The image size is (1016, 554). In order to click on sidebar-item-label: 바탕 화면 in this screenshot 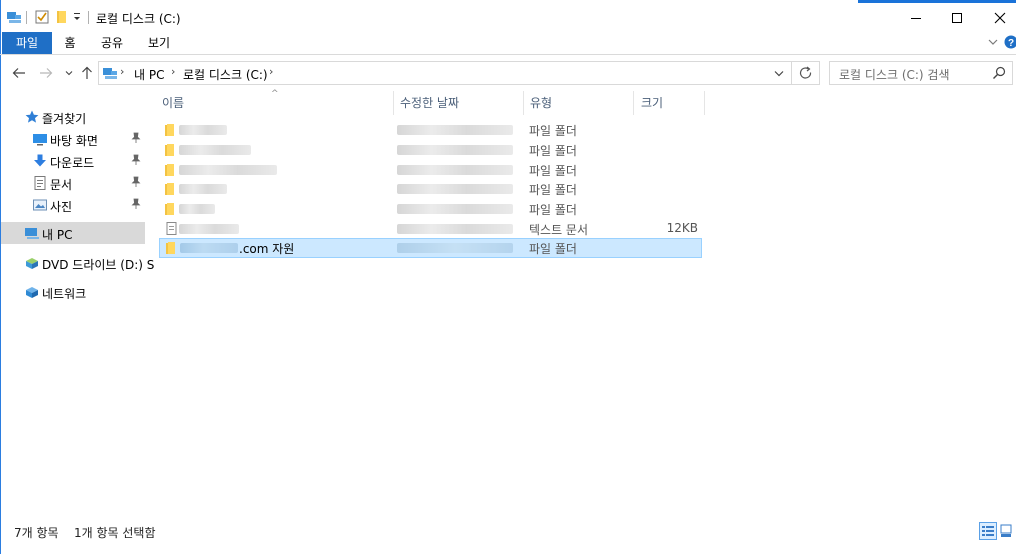, I will do `click(74, 141)`.